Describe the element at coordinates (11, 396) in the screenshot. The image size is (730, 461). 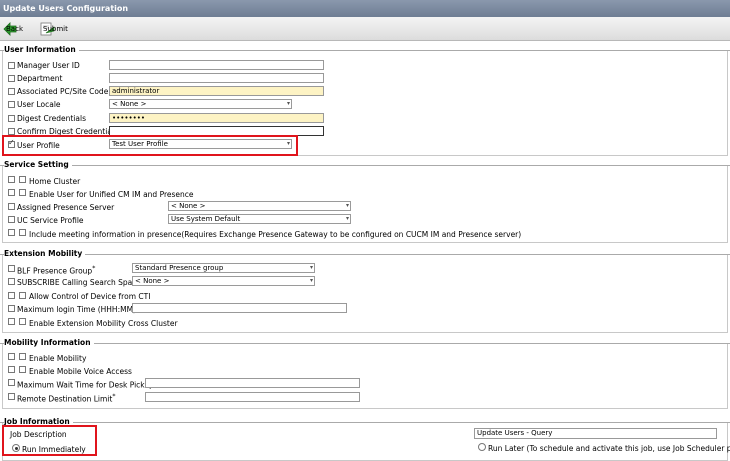
I see `remote-limit-checkbox` at that location.